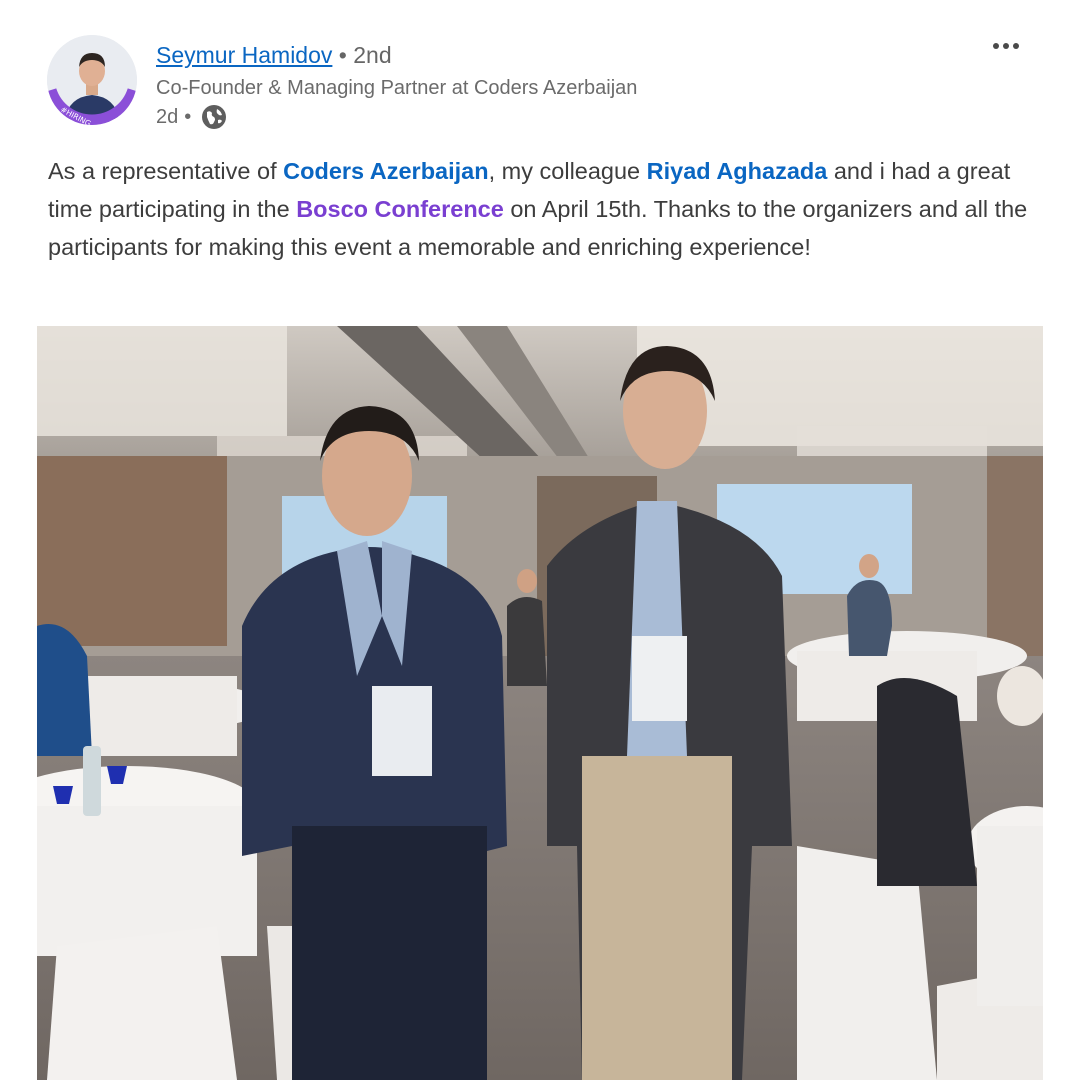  What do you see at coordinates (737, 171) in the screenshot?
I see `mention-riyad-aghazada: Riyad Aghazada` at bounding box center [737, 171].